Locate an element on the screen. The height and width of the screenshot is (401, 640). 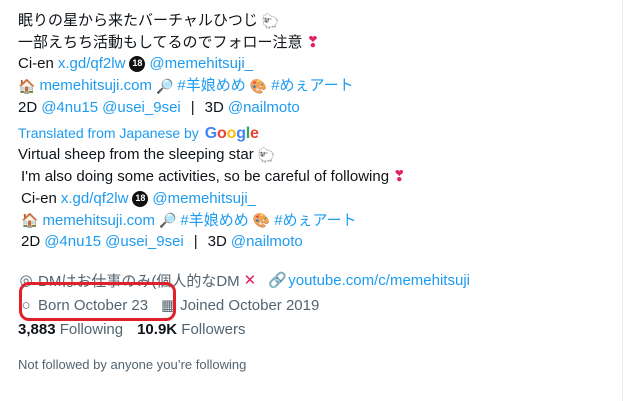
translation-attribution: Translated from Japanese by Google is located at coordinates (318, 133).